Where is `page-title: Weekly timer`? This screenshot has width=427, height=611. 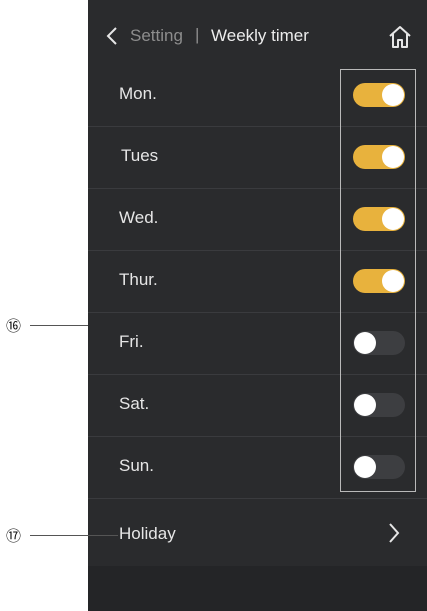 page-title: Weekly timer is located at coordinates (260, 35).